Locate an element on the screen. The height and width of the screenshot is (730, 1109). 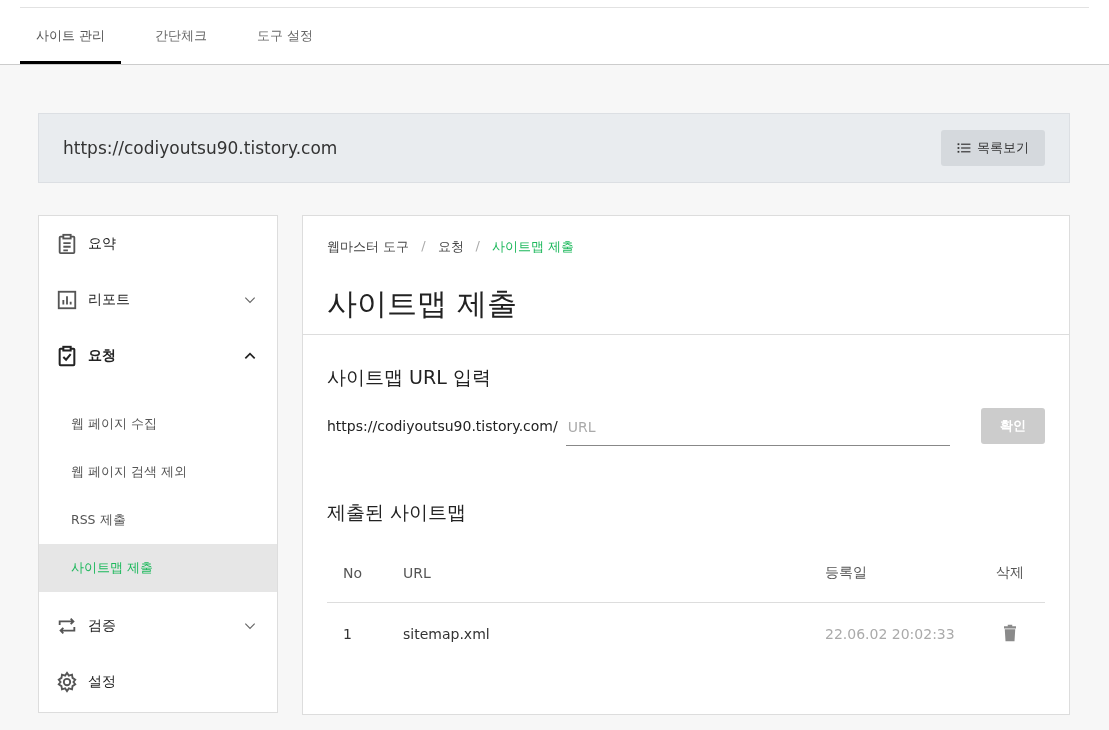
tab: 간단체크 is located at coordinates (181, 36).